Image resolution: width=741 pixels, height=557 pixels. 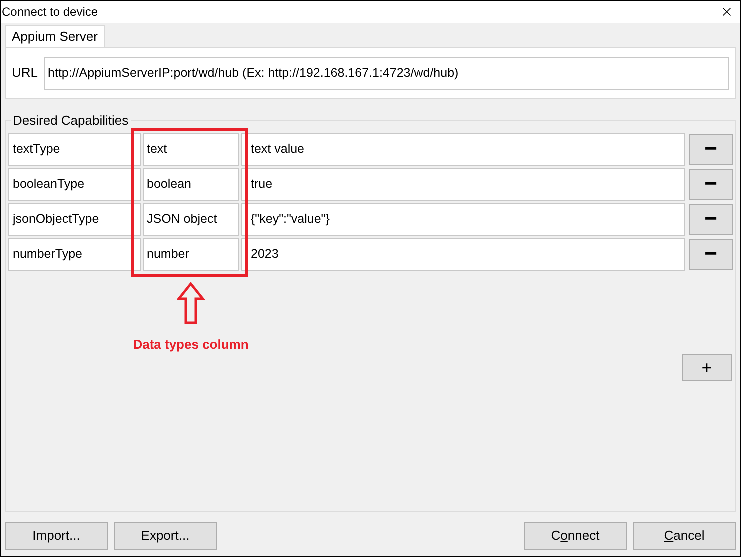 What do you see at coordinates (191, 345) in the screenshot?
I see `annotation-label: Data types column` at bounding box center [191, 345].